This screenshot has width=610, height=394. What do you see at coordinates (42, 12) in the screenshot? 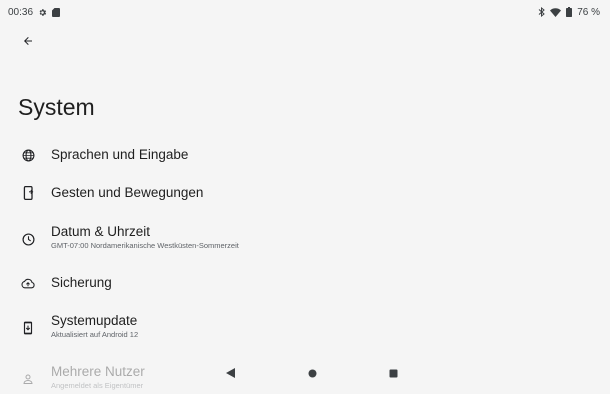
I see `gear-icon` at bounding box center [42, 12].